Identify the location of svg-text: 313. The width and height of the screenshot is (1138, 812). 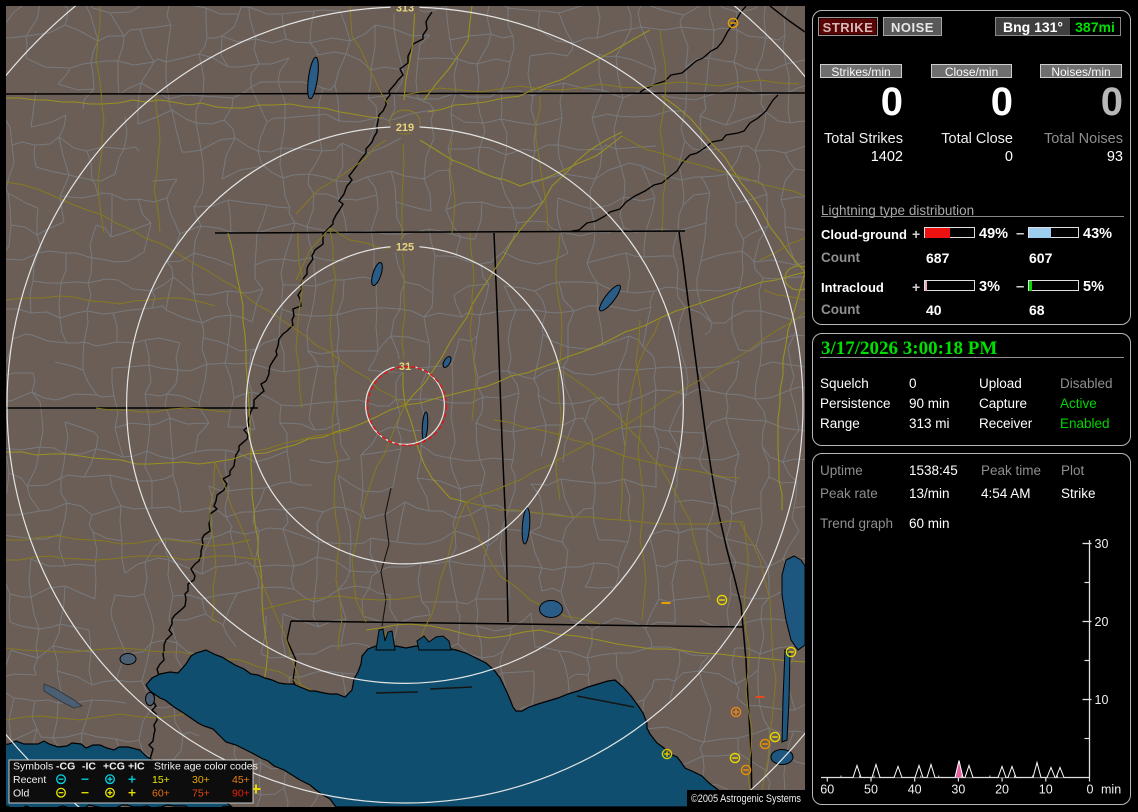
(405, 10).